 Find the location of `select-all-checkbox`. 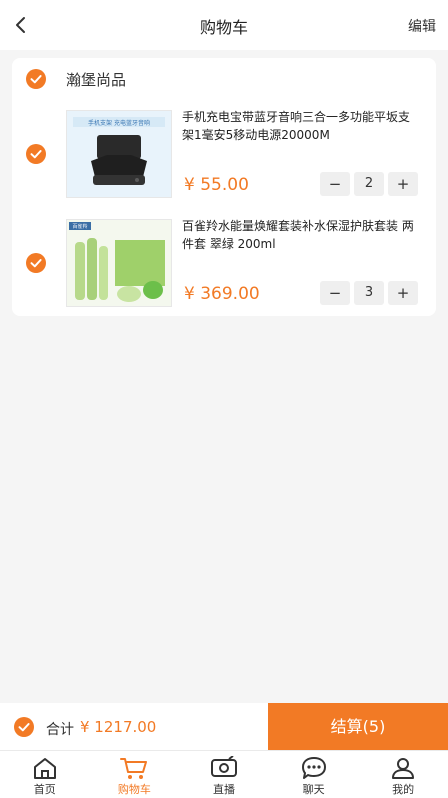

select-all-checkbox is located at coordinates (24, 727).